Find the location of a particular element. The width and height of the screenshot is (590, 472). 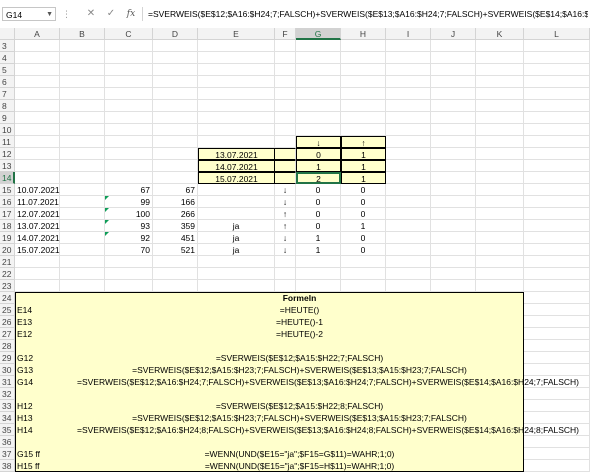

cell-d21 is located at coordinates (175, 262).